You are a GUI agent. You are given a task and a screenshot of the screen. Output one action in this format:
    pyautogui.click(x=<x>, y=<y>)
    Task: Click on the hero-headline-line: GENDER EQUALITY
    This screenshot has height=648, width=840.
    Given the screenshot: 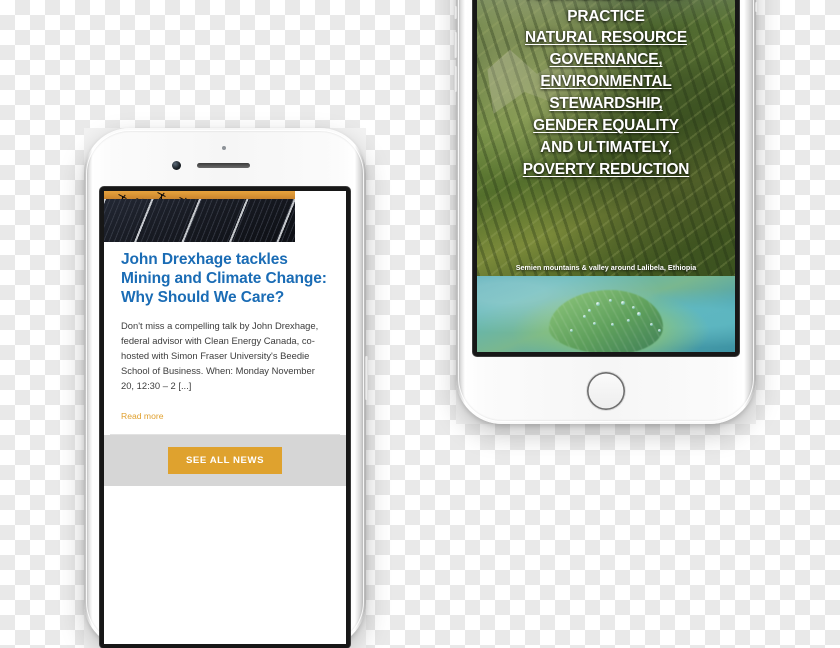 What is the action you would take?
    pyautogui.click(x=606, y=125)
    